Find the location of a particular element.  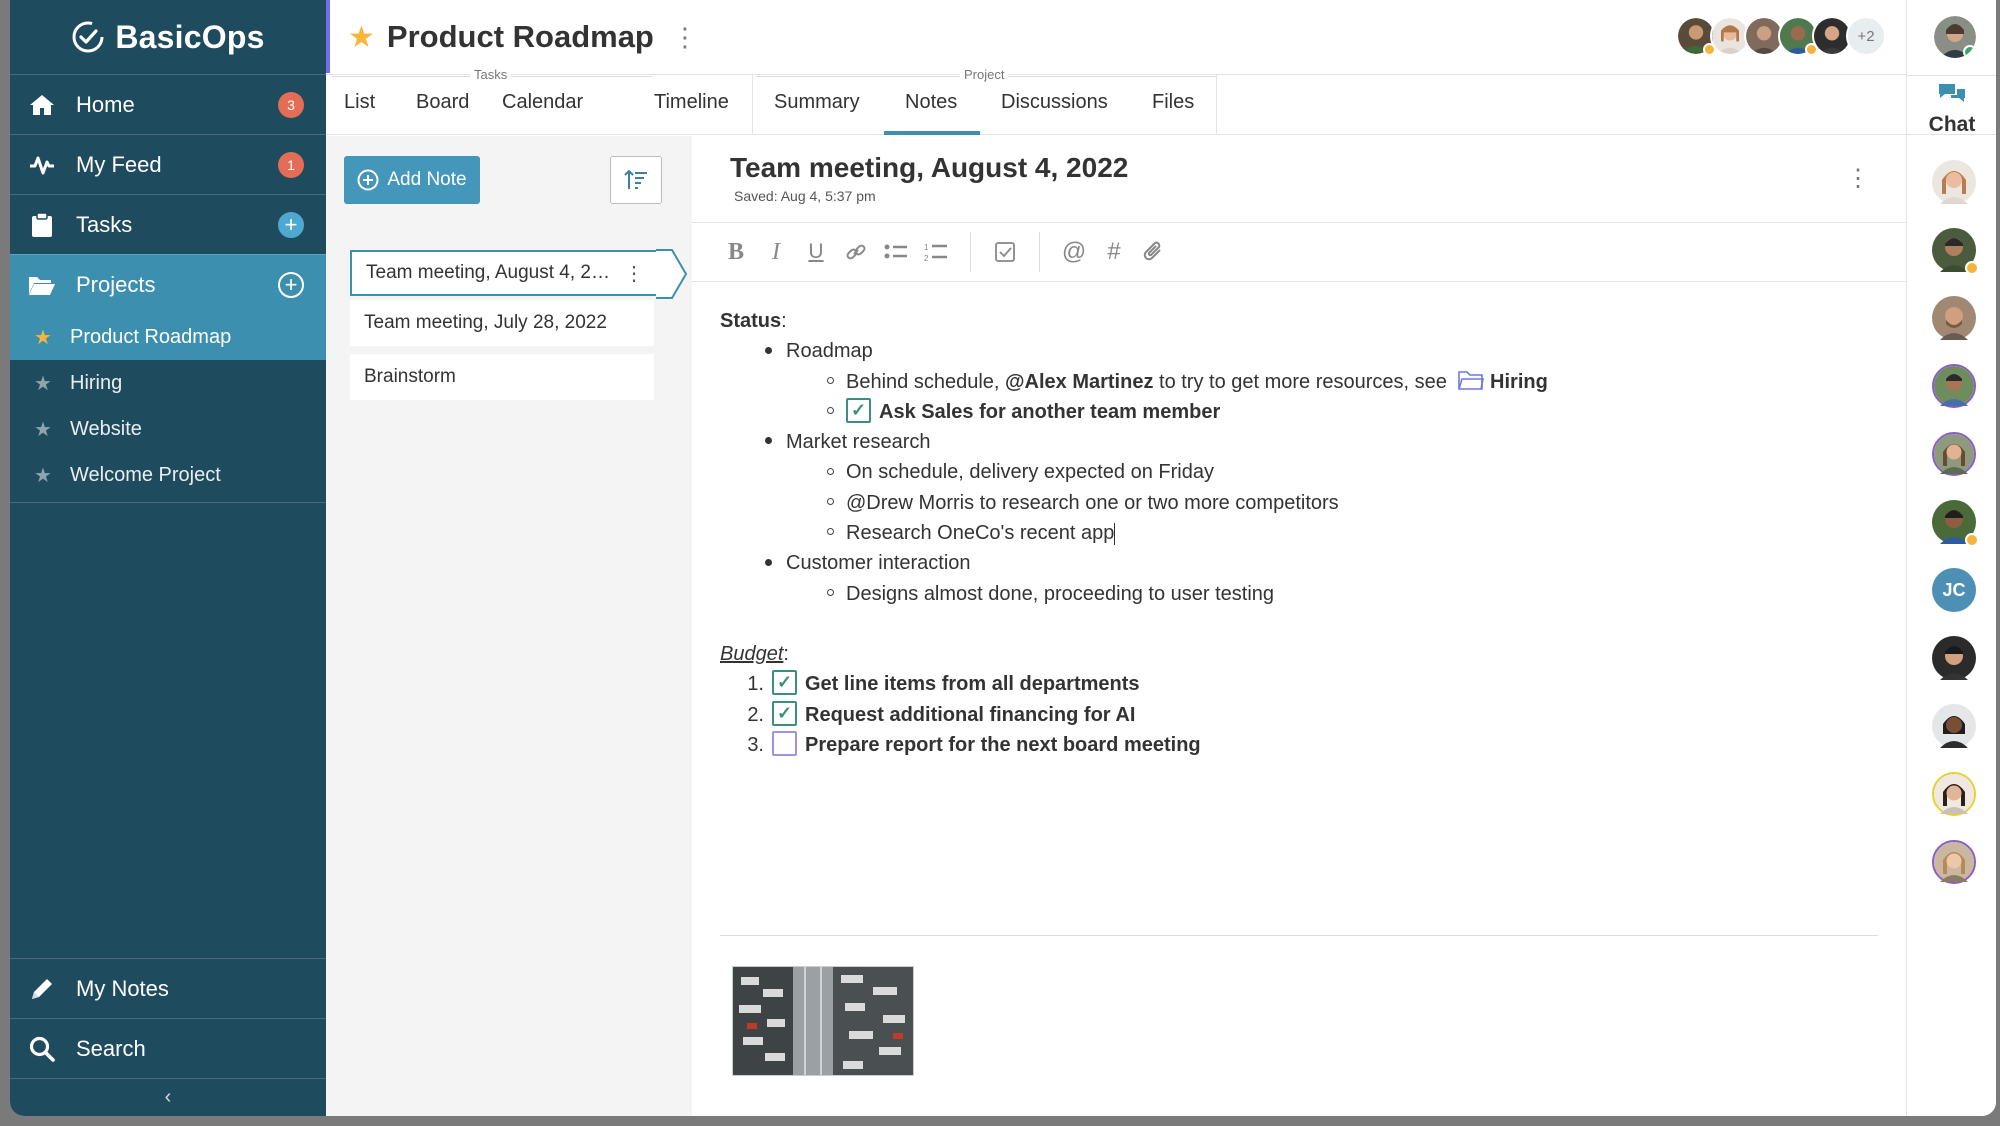

tab-end-separator is located at coordinates (1216, 105).